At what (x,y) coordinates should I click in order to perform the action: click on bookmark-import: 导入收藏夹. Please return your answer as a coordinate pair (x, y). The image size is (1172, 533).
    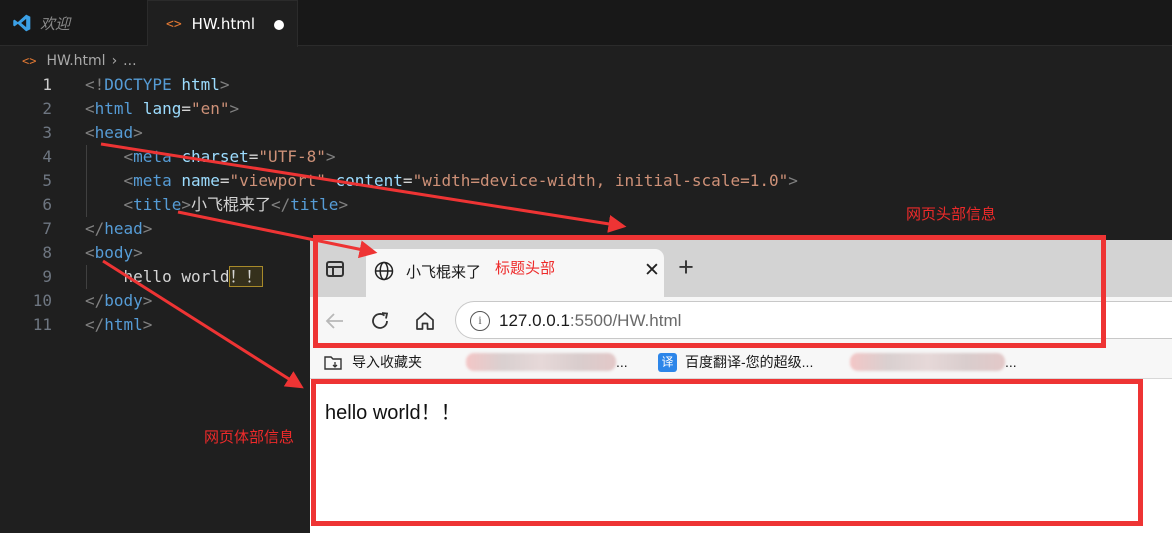
    Looking at the image, I should click on (373, 362).